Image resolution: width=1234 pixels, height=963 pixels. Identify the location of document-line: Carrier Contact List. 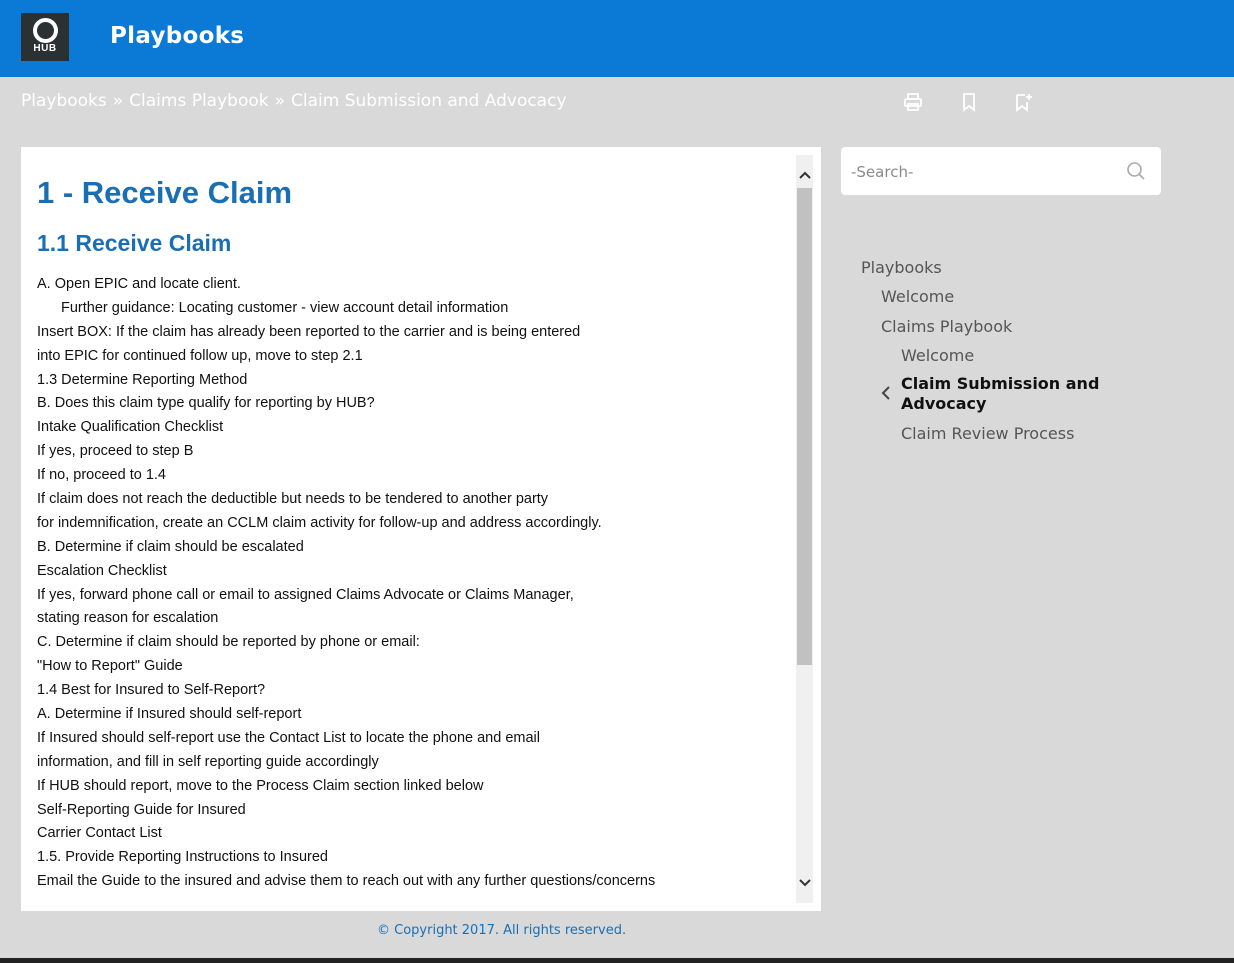
(99, 833).